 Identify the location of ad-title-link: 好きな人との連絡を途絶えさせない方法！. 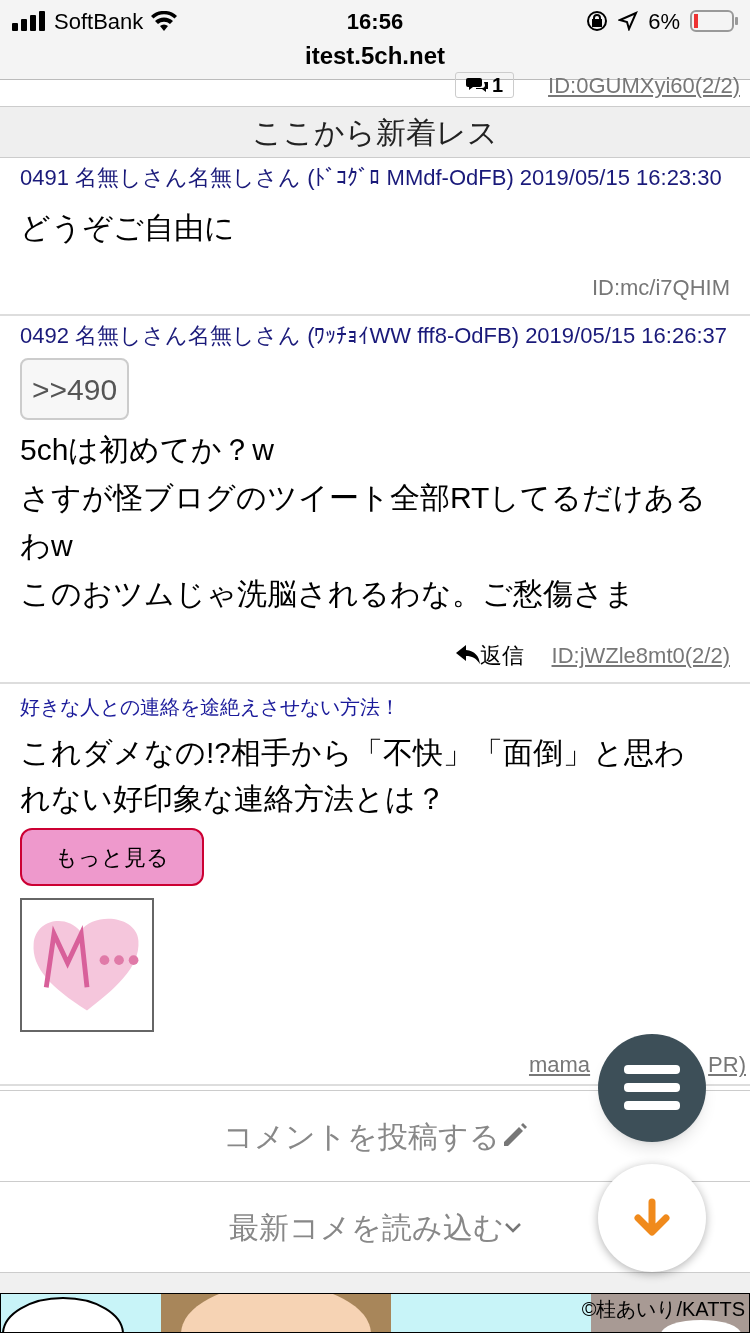
(210, 707).